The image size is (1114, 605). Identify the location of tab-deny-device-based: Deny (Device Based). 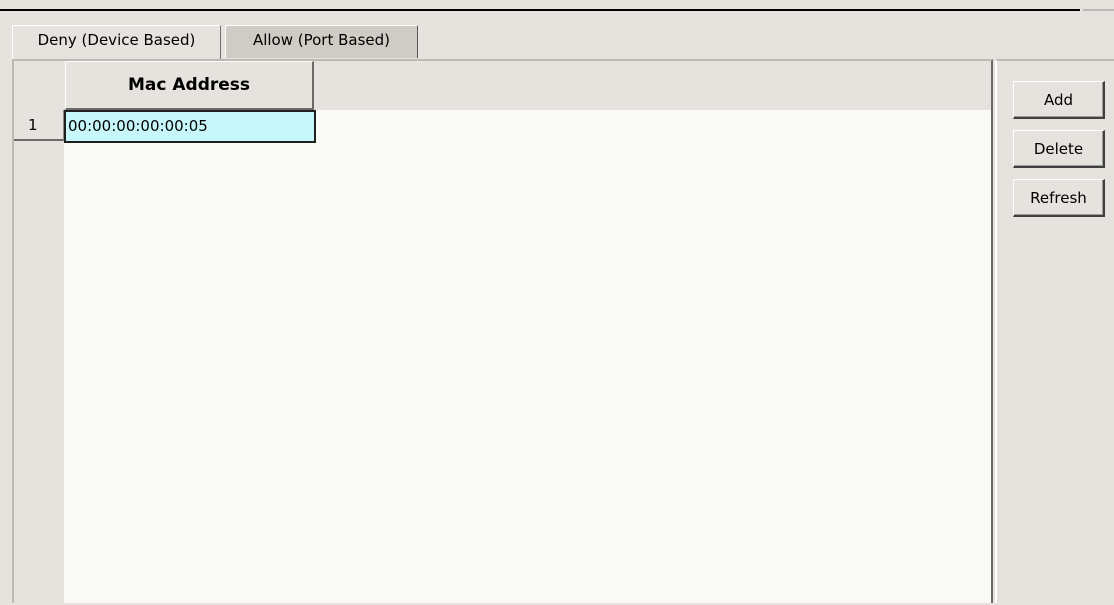
(116, 42).